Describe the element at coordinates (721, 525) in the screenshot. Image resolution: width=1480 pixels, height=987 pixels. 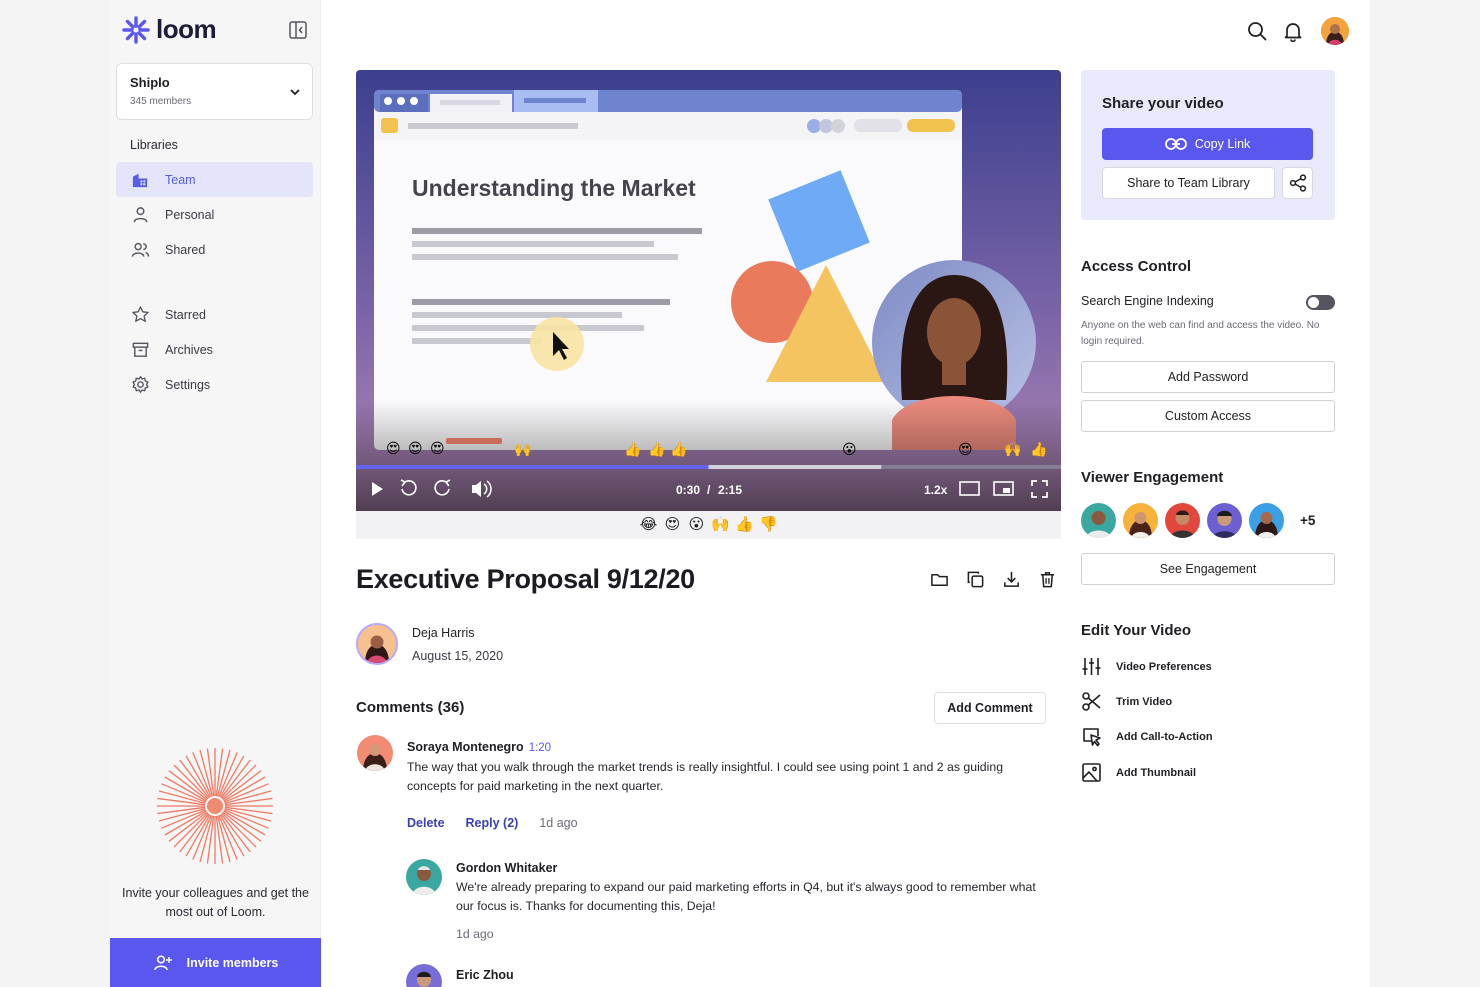
I see `raised-hands-reaction: 🙌` at that location.